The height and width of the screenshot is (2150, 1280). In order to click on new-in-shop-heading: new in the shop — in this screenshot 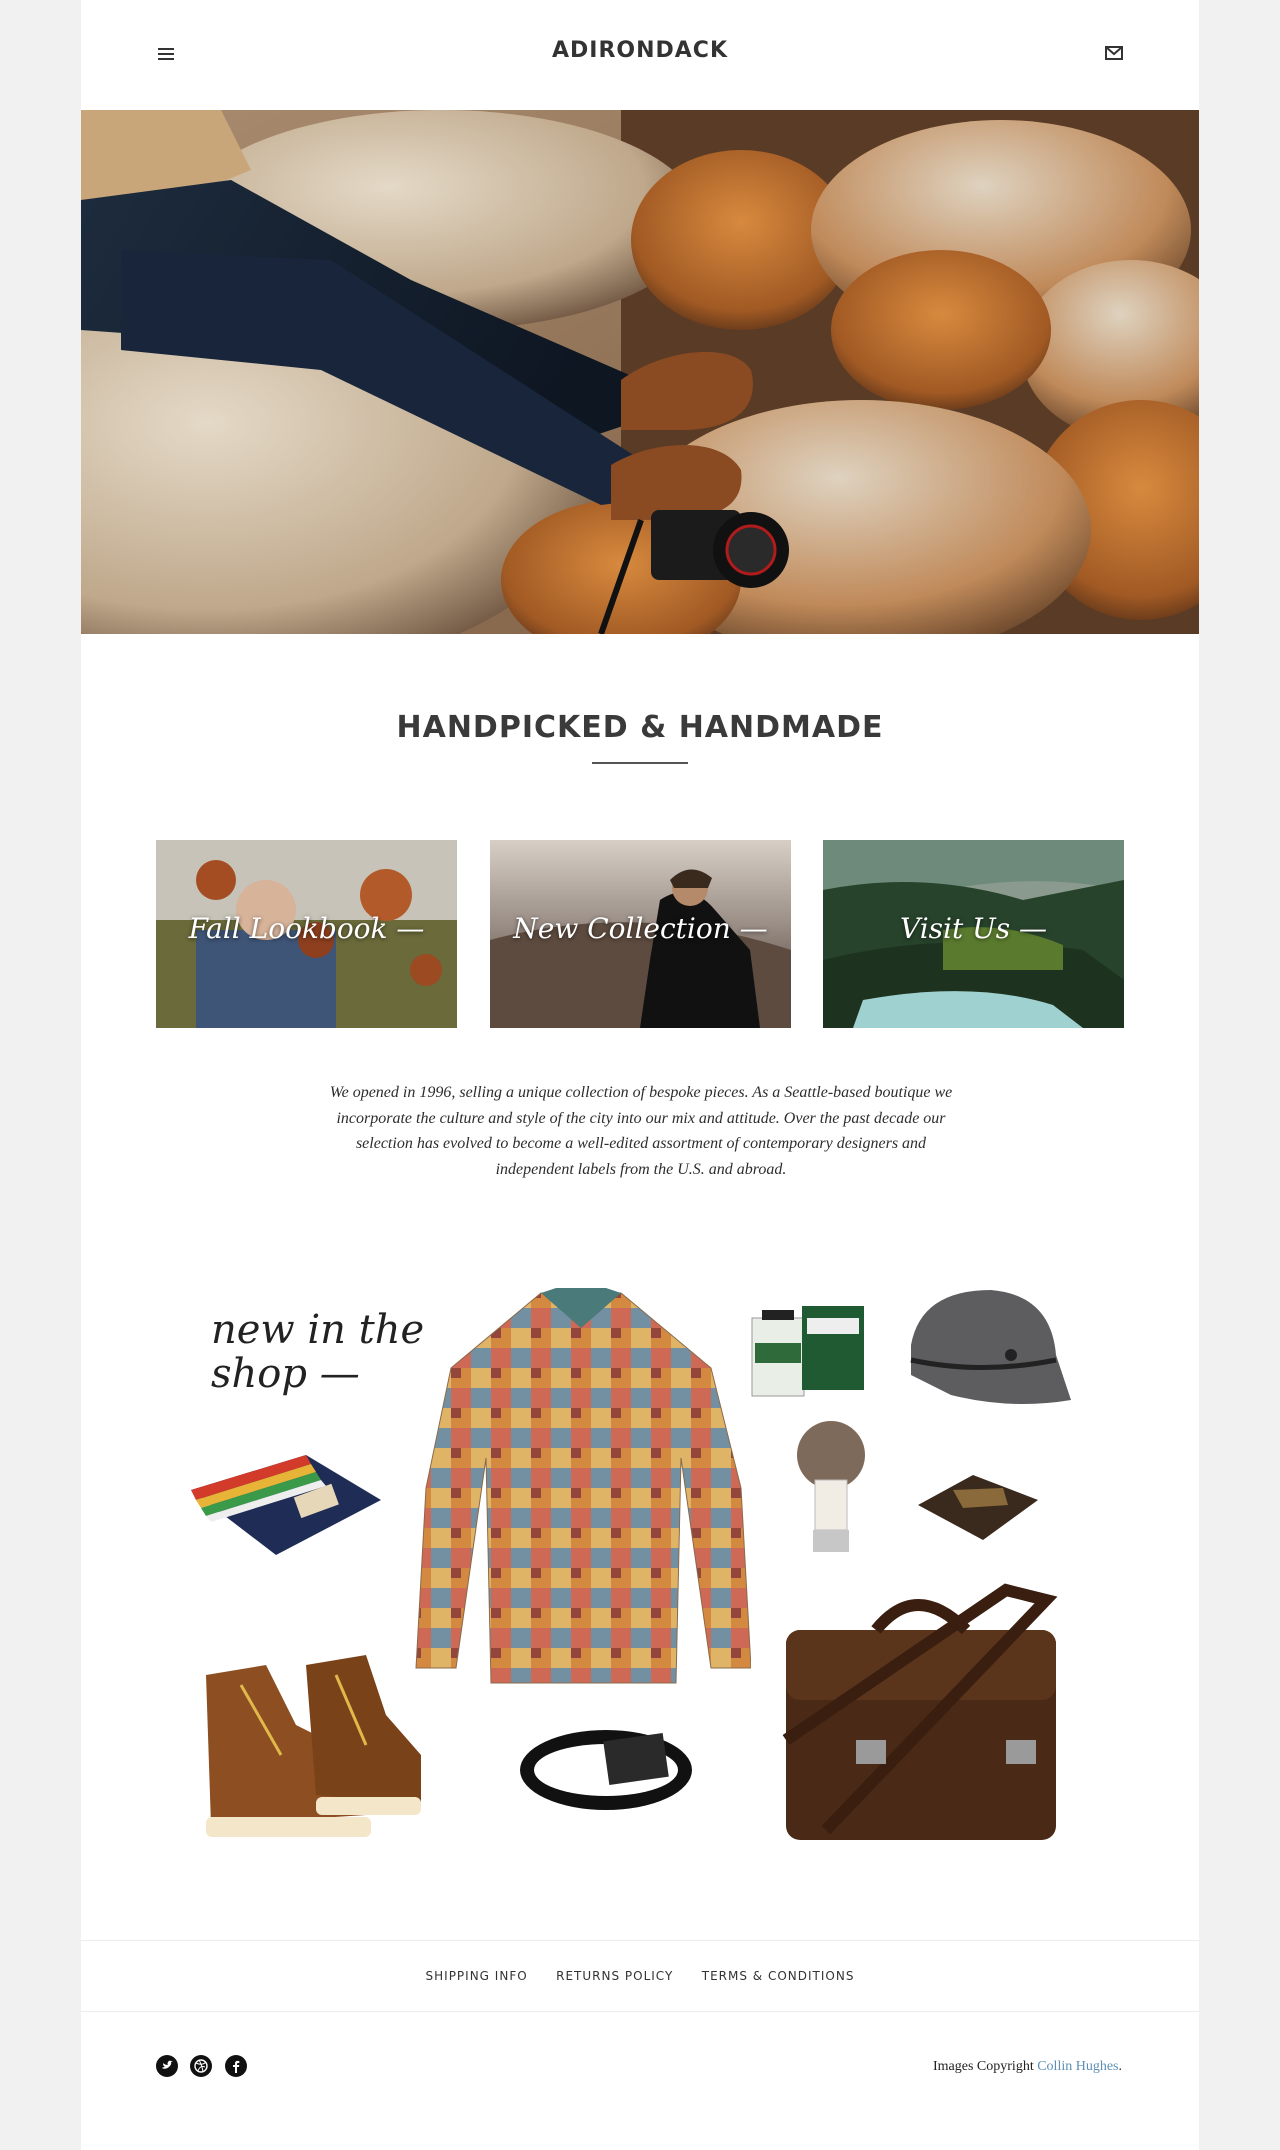, I will do `click(317, 1352)`.